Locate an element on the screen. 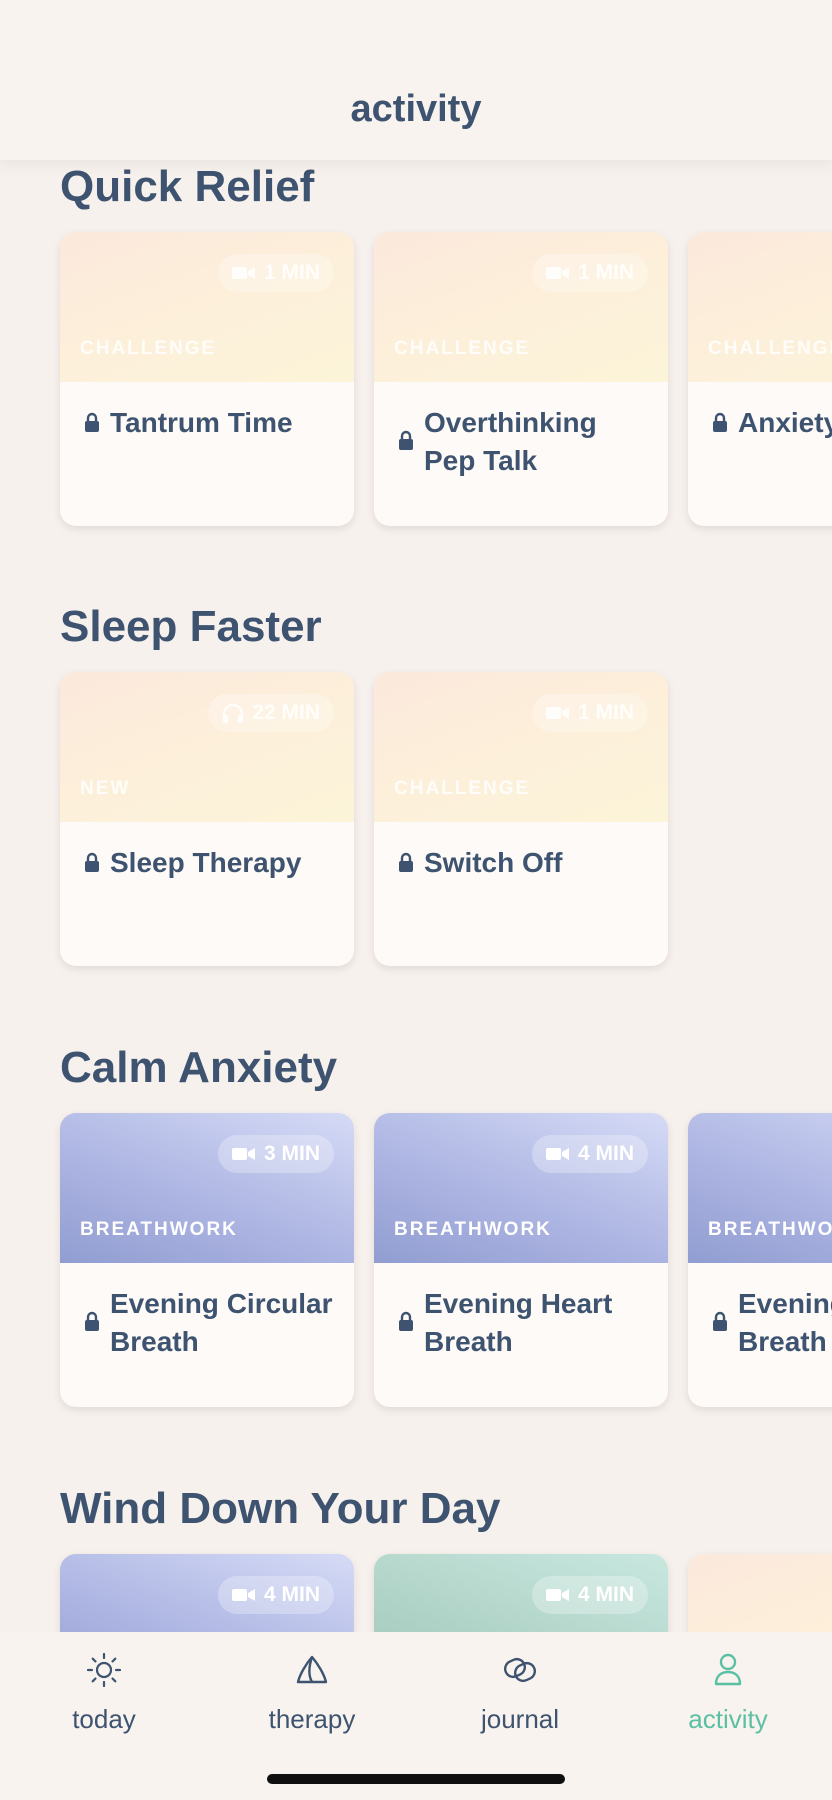 This screenshot has height=1800, width=832. card-title: Anxiety is located at coordinates (785, 422).